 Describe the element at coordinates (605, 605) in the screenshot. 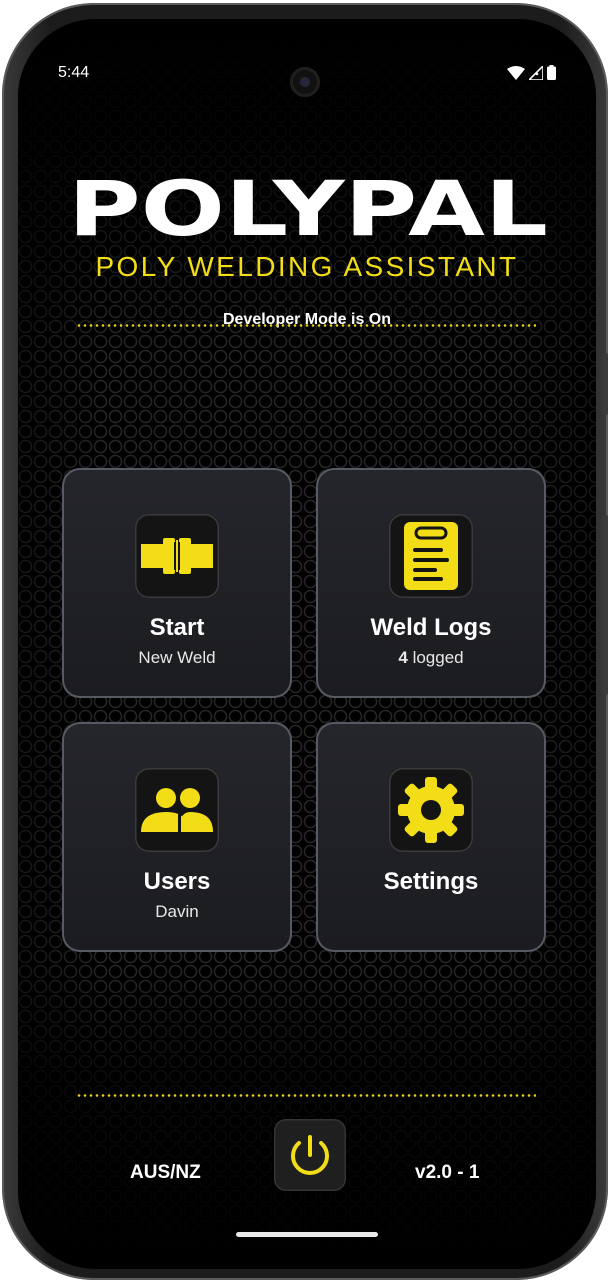

I see `power-side-button` at that location.